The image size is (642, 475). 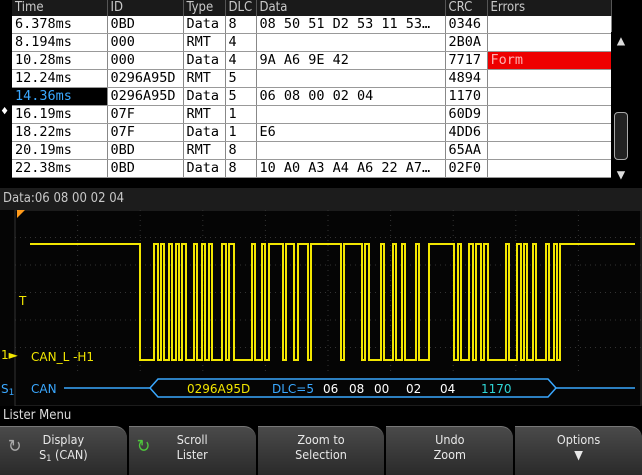 I want to click on table-row: 18.22ms 07F Data 1 E6 4DD6, so click(x=312, y=132).